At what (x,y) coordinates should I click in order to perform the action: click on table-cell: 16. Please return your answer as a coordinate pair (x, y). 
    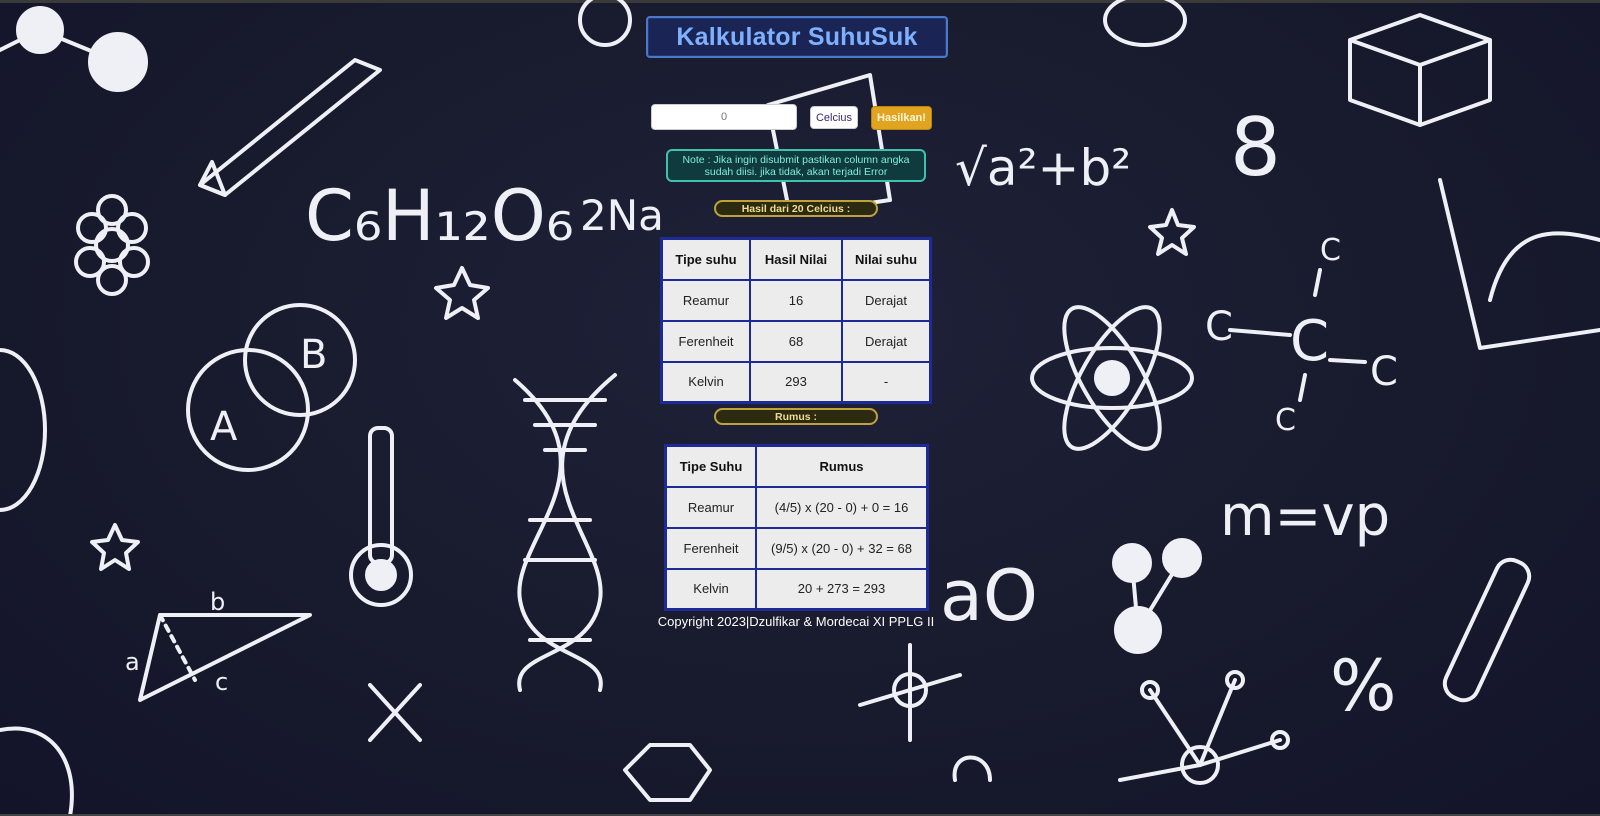
    Looking at the image, I should click on (796, 300).